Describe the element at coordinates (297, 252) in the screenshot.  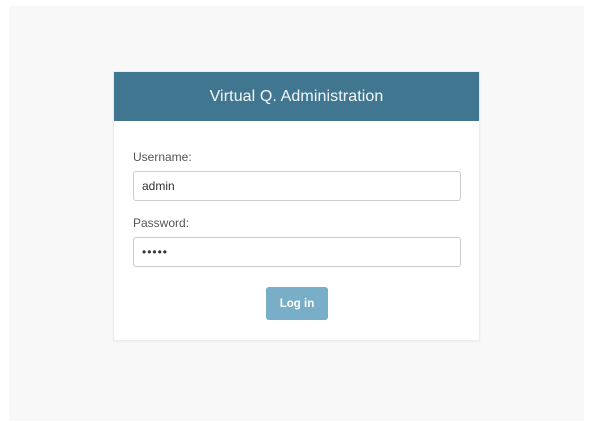
I see `password-input` at that location.